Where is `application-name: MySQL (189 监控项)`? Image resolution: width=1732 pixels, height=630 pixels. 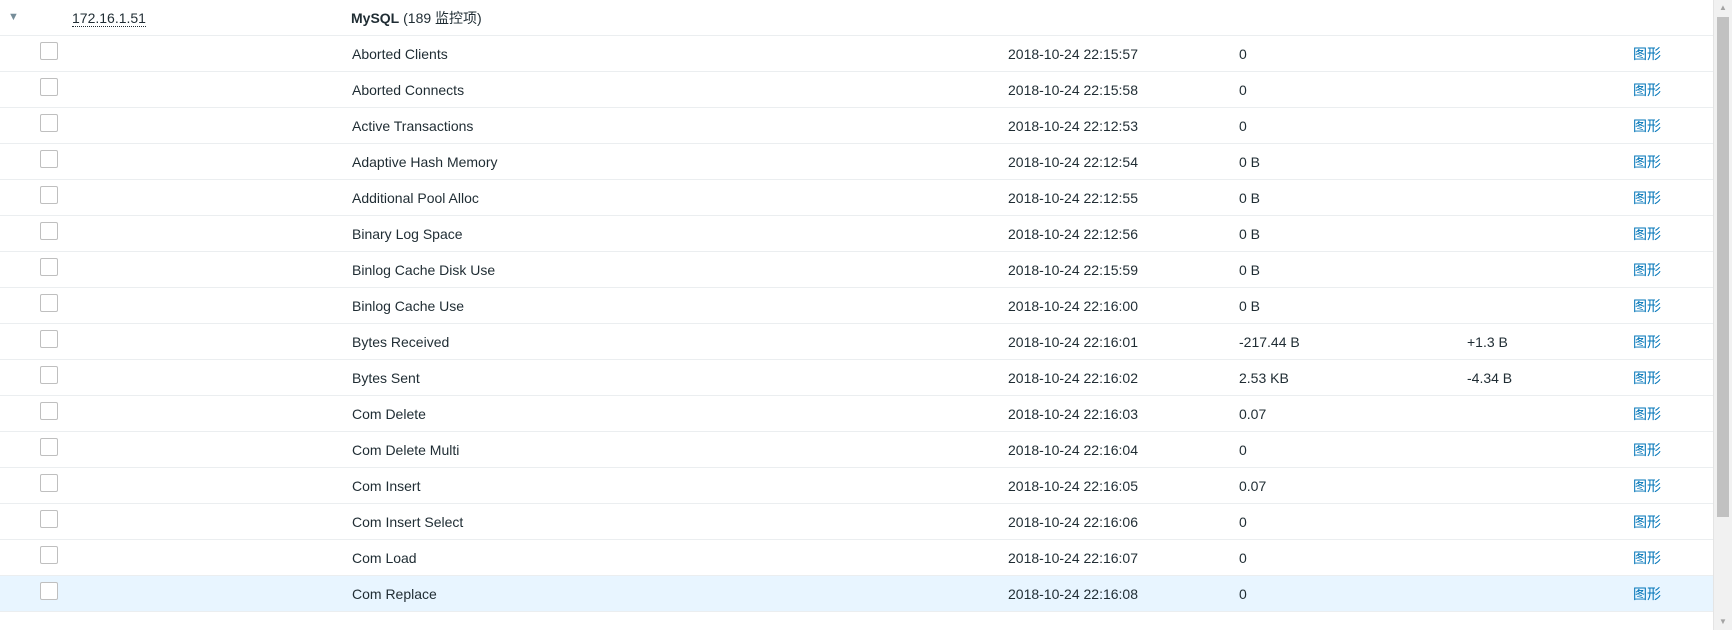 application-name: MySQL (189 监控项) is located at coordinates (416, 18).